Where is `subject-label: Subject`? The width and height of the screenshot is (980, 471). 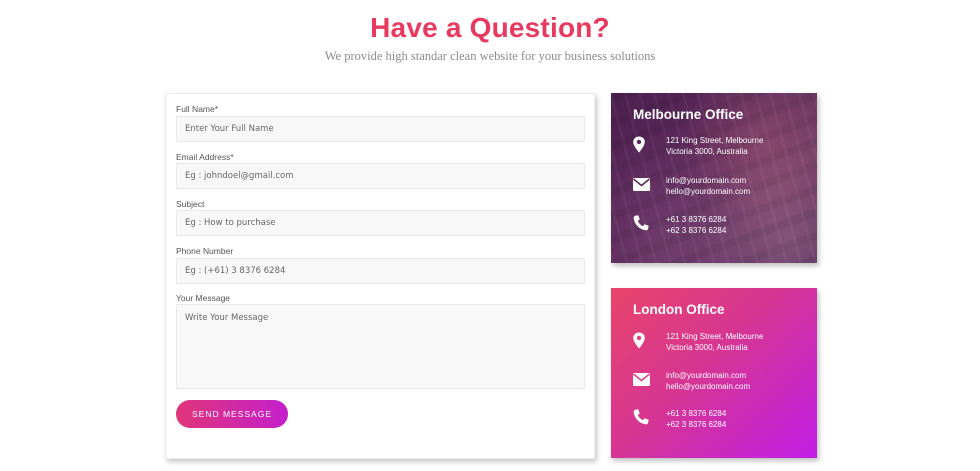
subject-label: Subject is located at coordinates (190, 204).